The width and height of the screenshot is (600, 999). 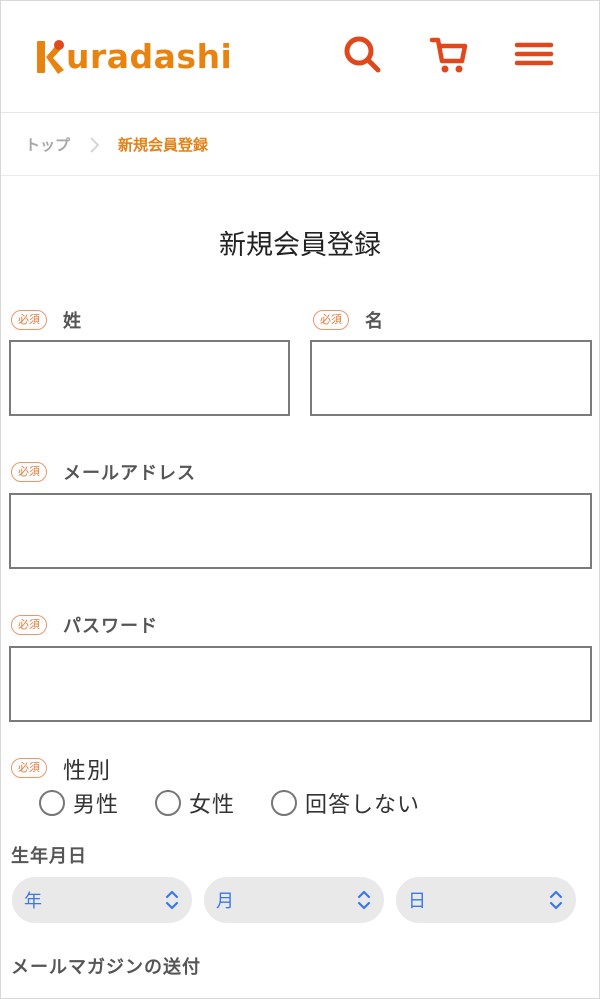 I want to click on gender-option-label: 男性, so click(x=96, y=805).